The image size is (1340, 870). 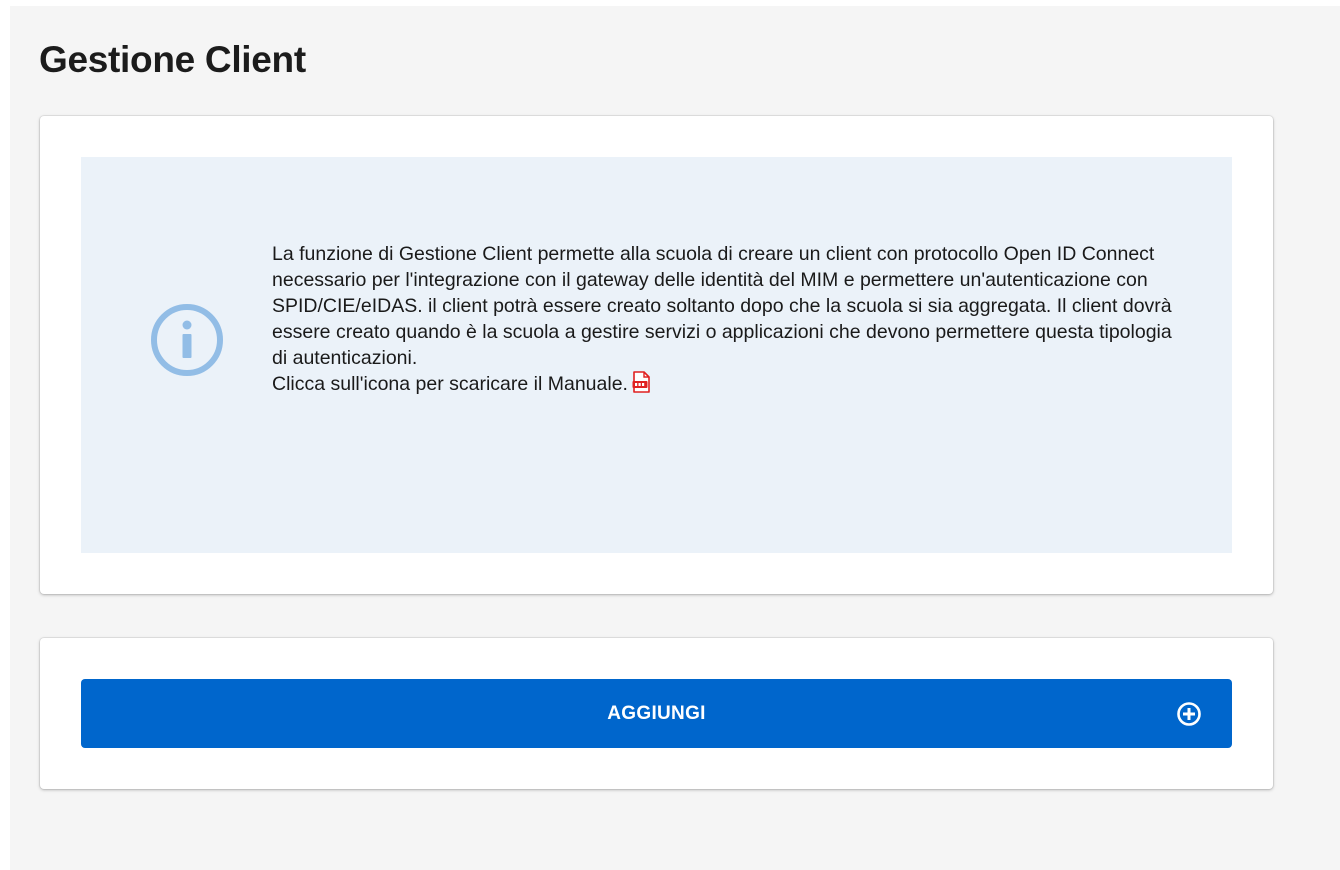 What do you see at coordinates (1189, 714) in the screenshot?
I see `plus-circle-icon` at bounding box center [1189, 714].